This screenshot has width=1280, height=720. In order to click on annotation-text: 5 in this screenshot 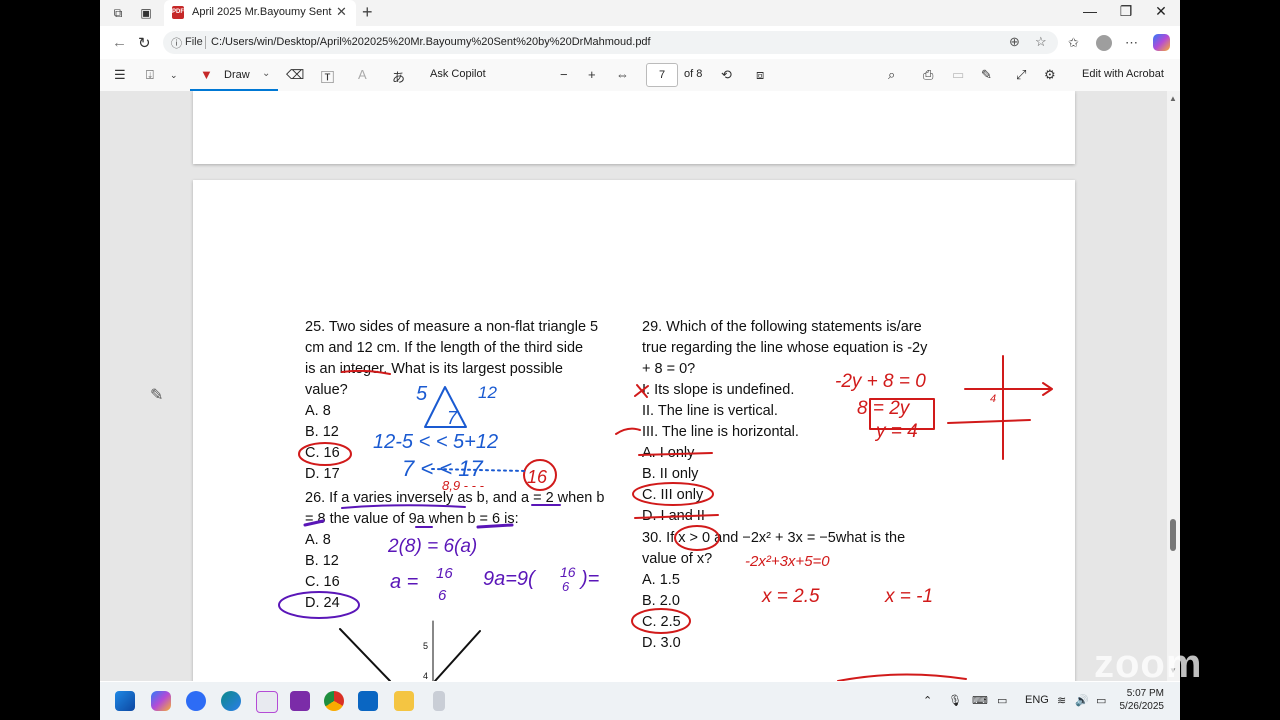, I will do `click(422, 394)`.